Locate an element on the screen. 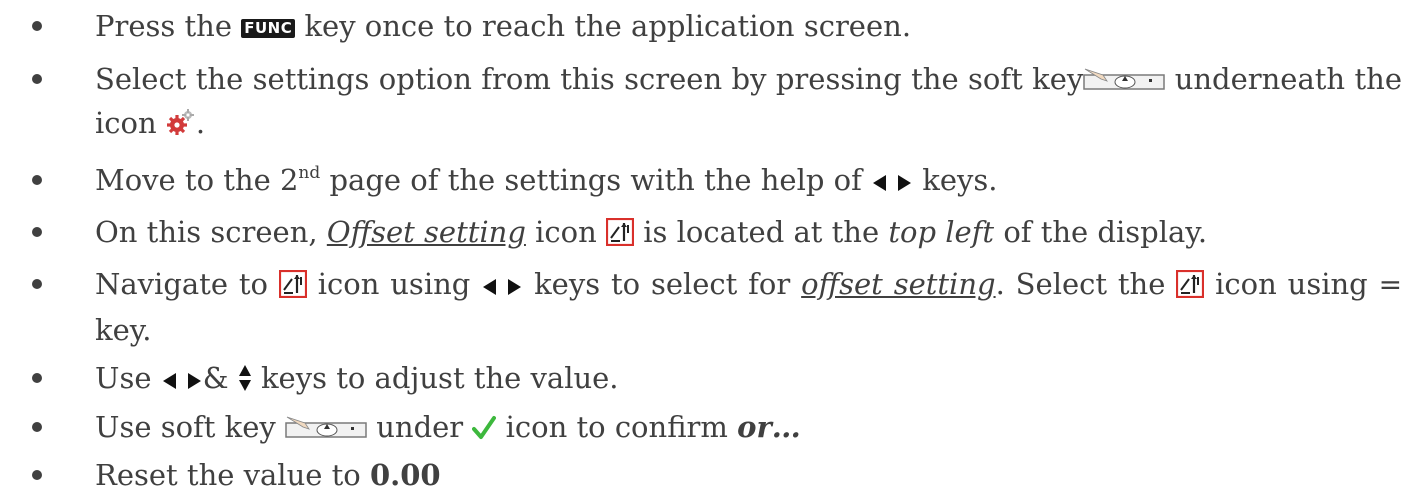 This screenshot has height=496, width=1420. item-text: On this screen, is located at coordinates (206, 232).